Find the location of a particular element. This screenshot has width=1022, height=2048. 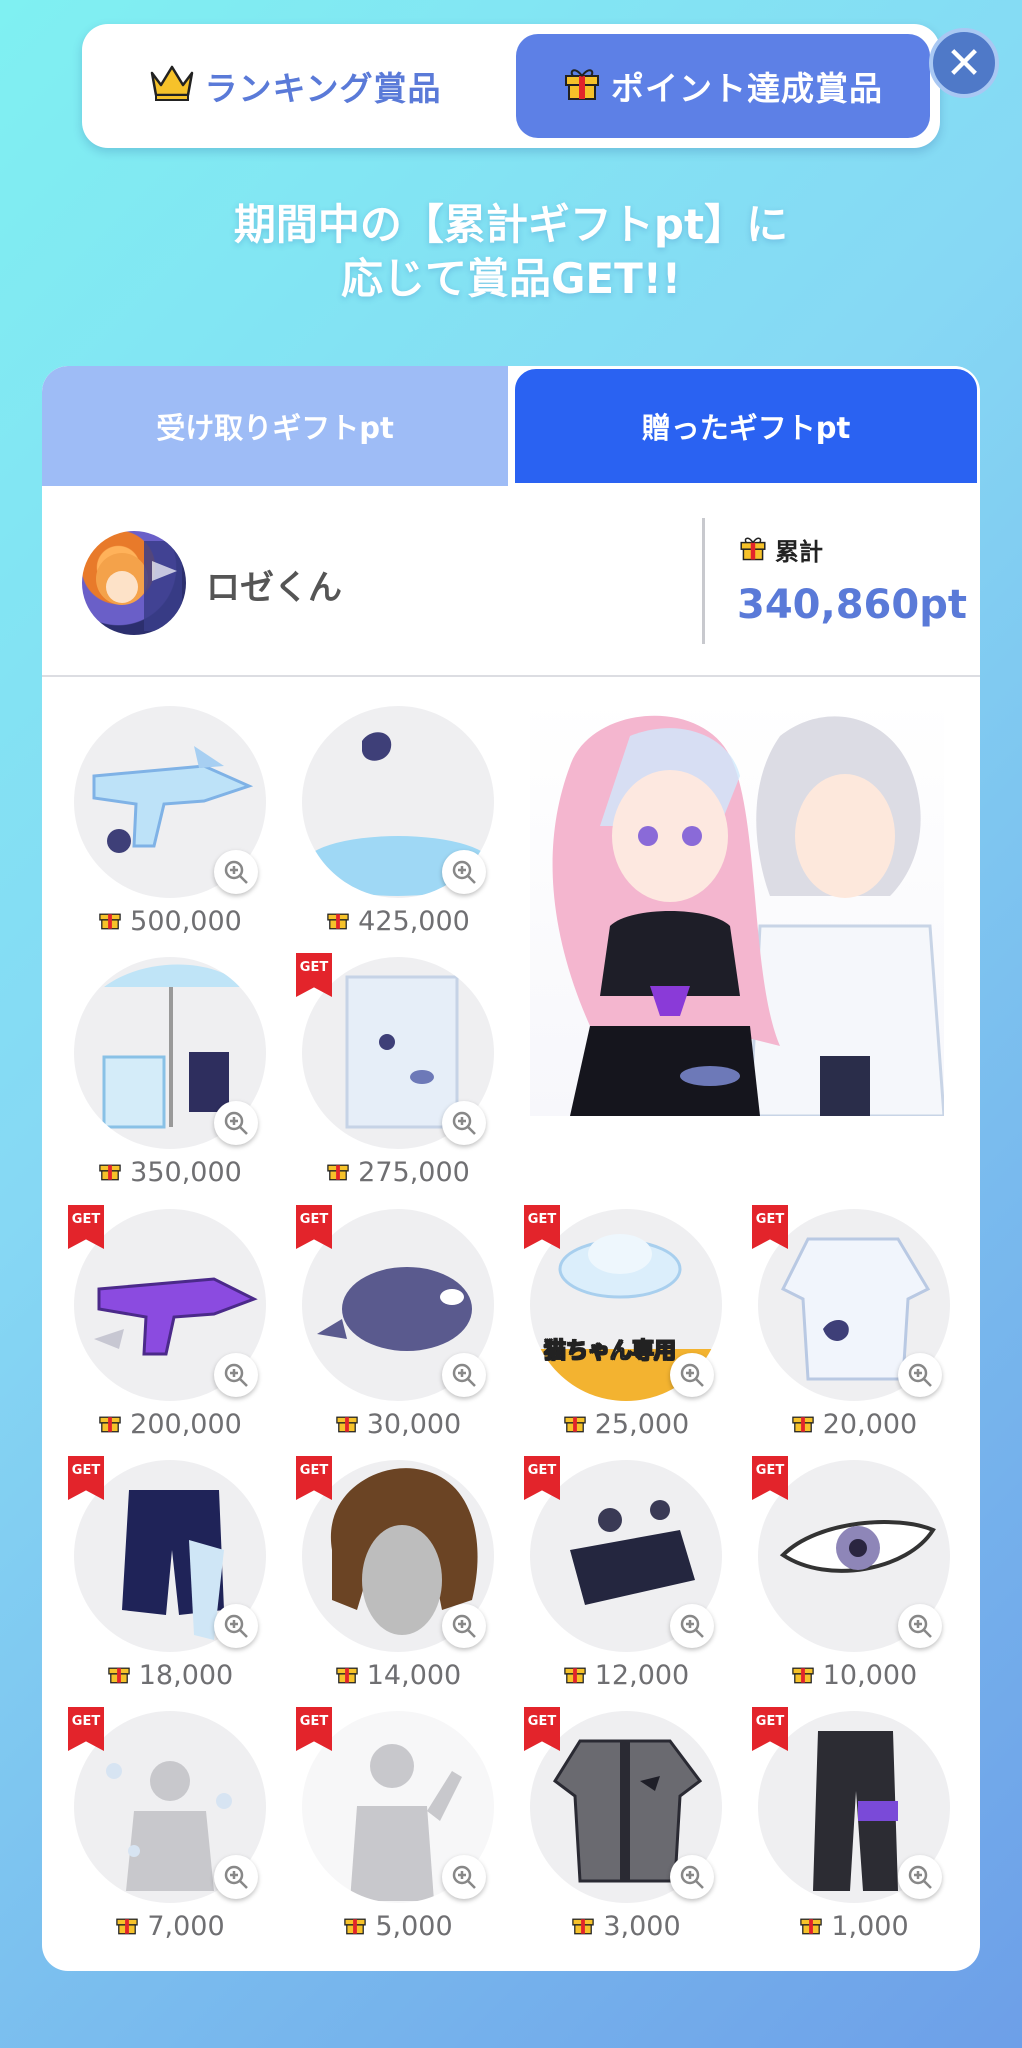

prize-price: 500,000 is located at coordinates (170, 921).